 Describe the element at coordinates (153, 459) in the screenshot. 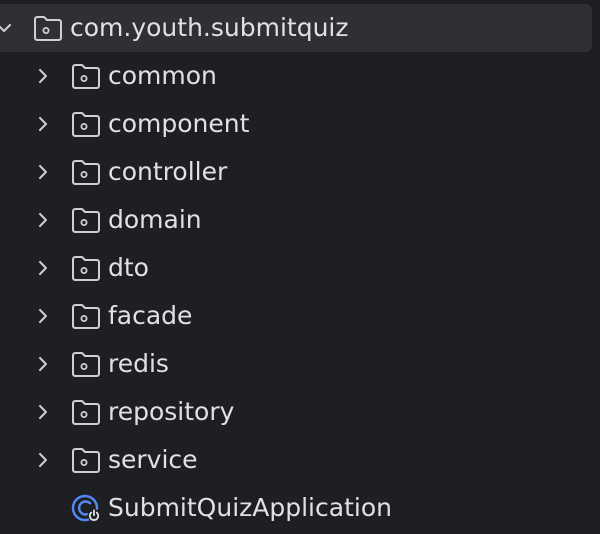

I see `tree-row-label: service` at that location.